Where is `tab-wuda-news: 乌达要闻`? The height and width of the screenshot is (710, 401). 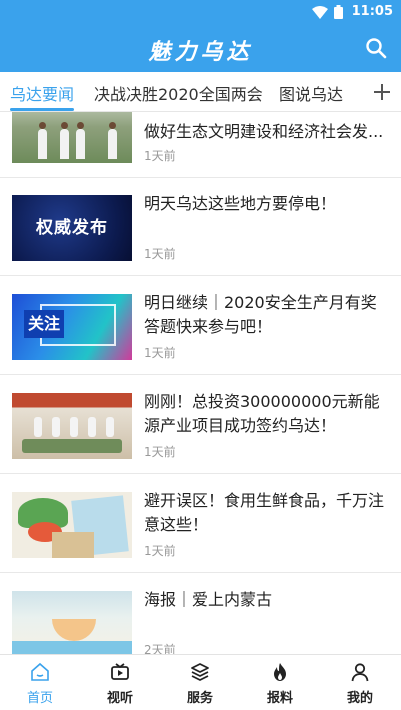 tab-wuda-news: 乌达要闻 is located at coordinates (42, 93).